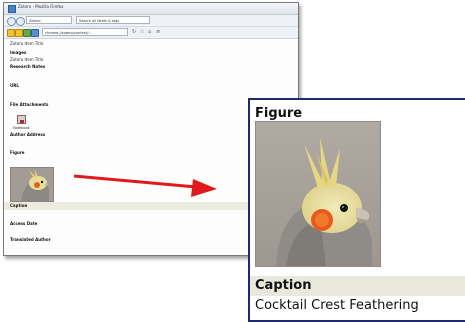  I want to click on attach-icon, so click(35, 33).